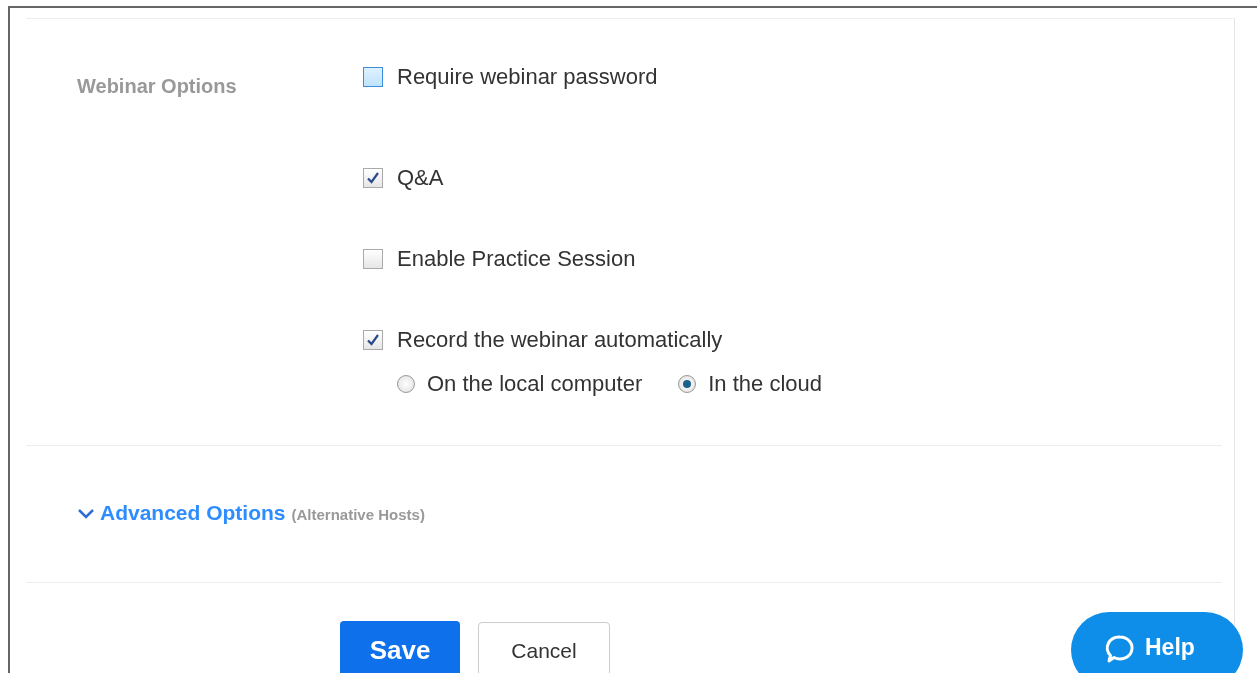  I want to click on checkbox-label: Q&A, so click(420, 178).